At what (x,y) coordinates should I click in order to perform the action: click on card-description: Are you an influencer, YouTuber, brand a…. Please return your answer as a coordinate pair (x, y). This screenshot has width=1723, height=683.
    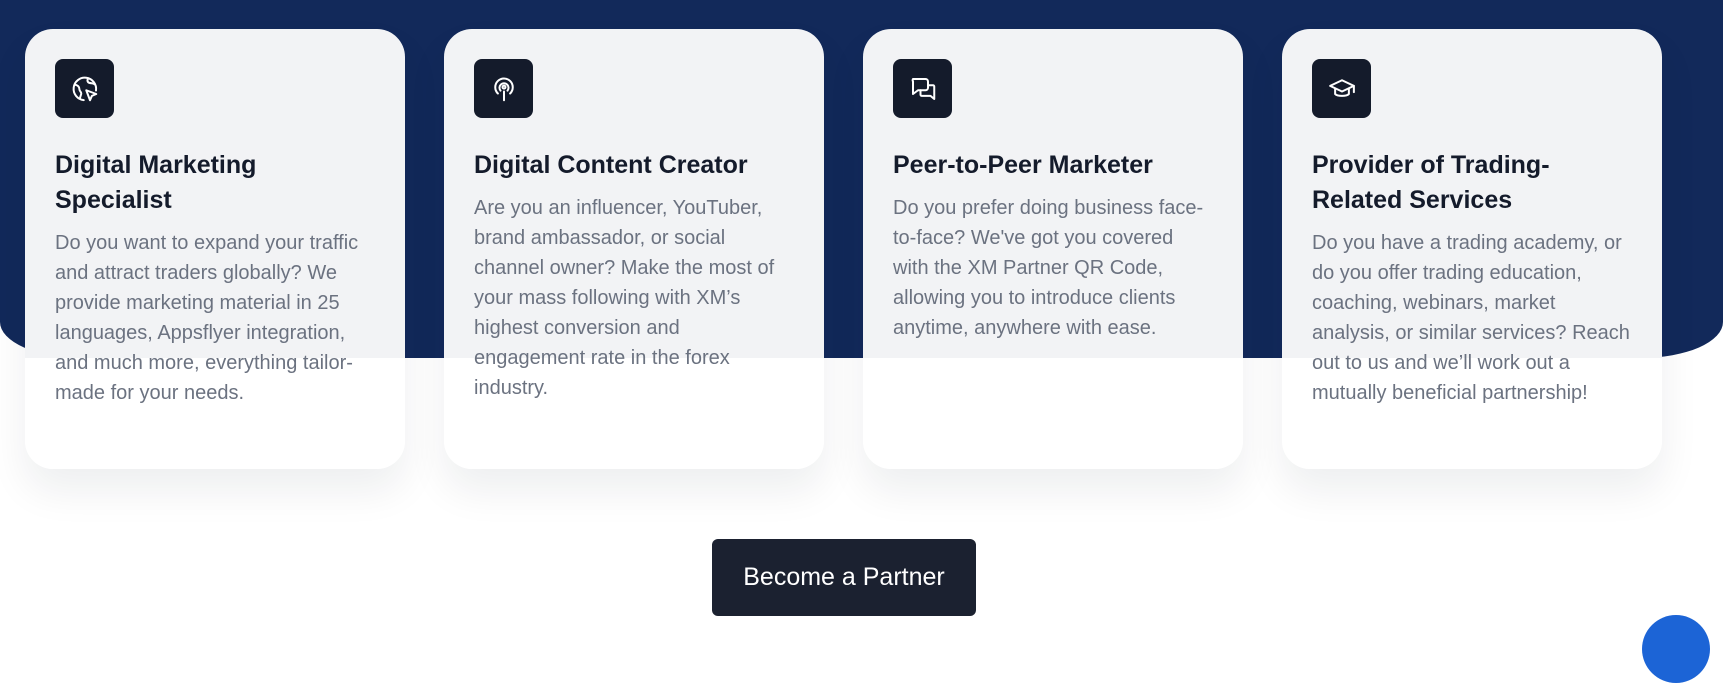
    Looking at the image, I should click on (624, 298).